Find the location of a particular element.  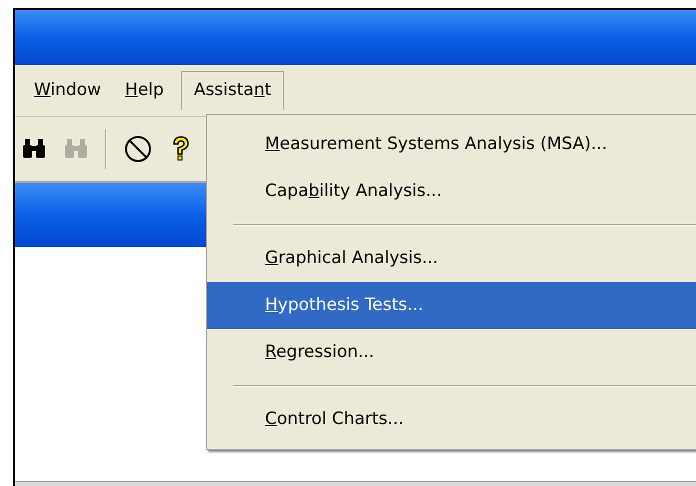

menu-bar-item: Window is located at coordinates (67, 90).